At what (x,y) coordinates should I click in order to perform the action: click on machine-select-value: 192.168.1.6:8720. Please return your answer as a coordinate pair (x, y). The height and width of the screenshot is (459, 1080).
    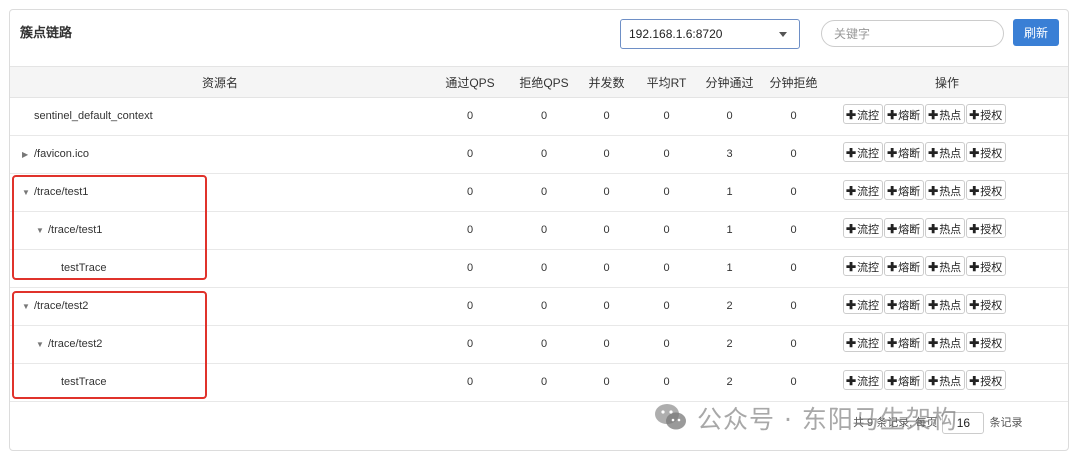
    Looking at the image, I should click on (676, 34).